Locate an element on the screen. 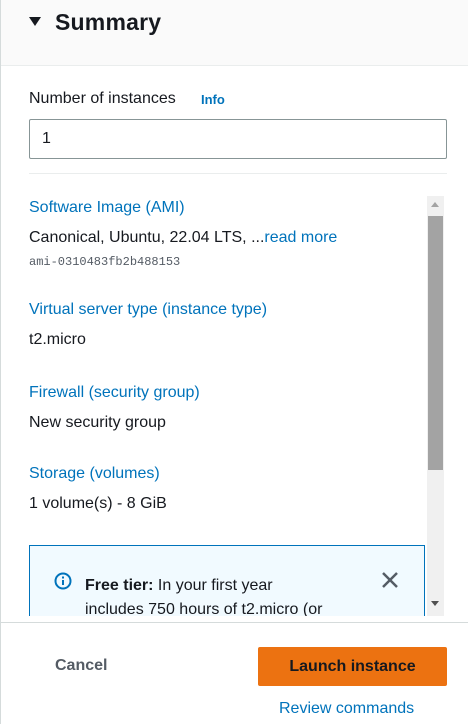 This screenshot has height=724, width=468. instance-type-value: t2.micro is located at coordinates (57, 339).